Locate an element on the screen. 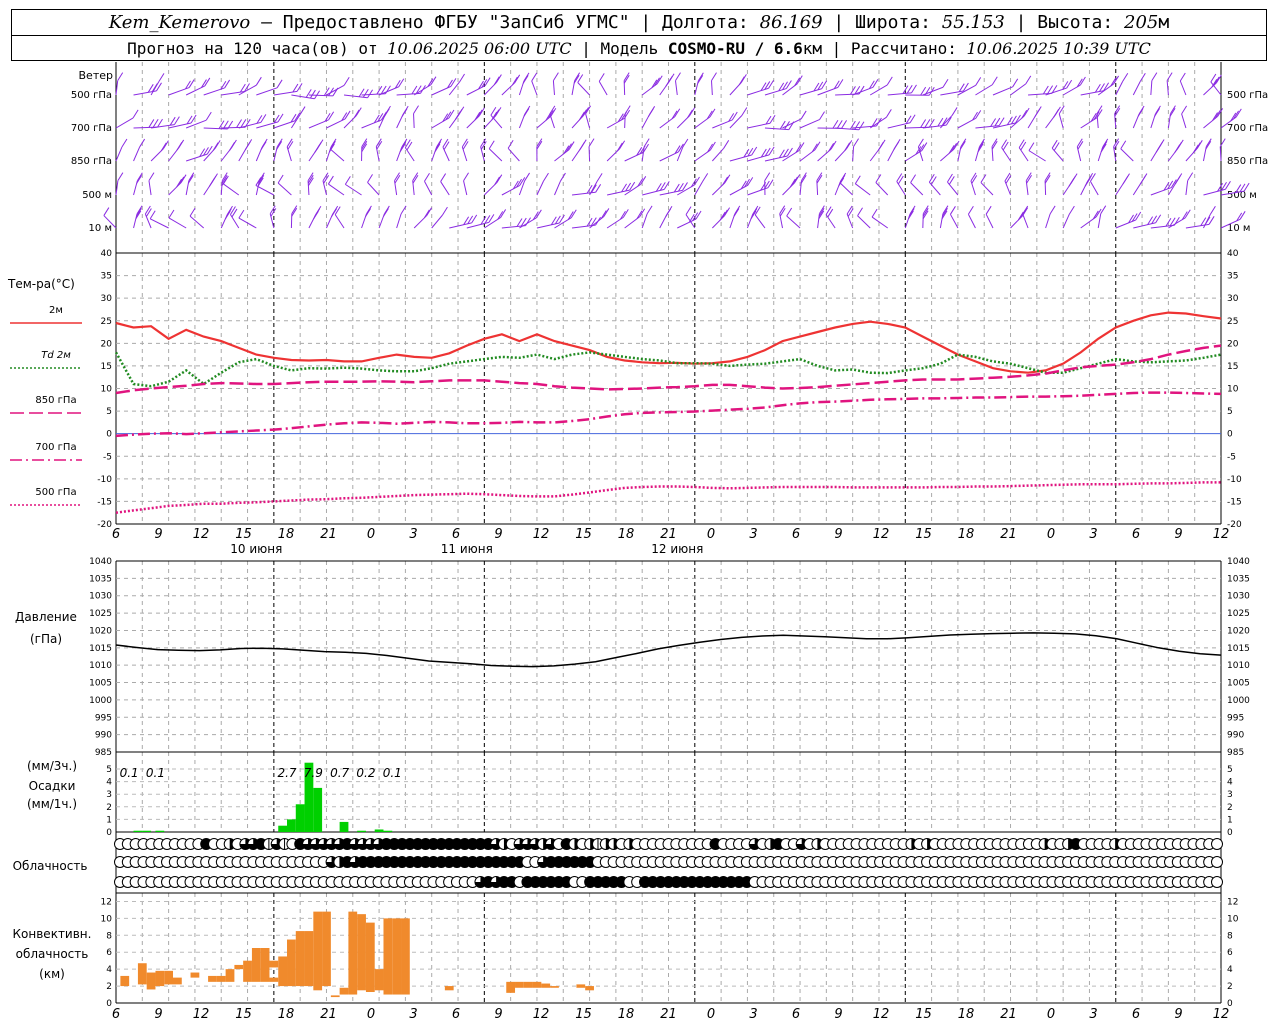 This screenshot has height=1024, width=1280. temp-tick-right: -10 is located at coordinates (1234, 480).